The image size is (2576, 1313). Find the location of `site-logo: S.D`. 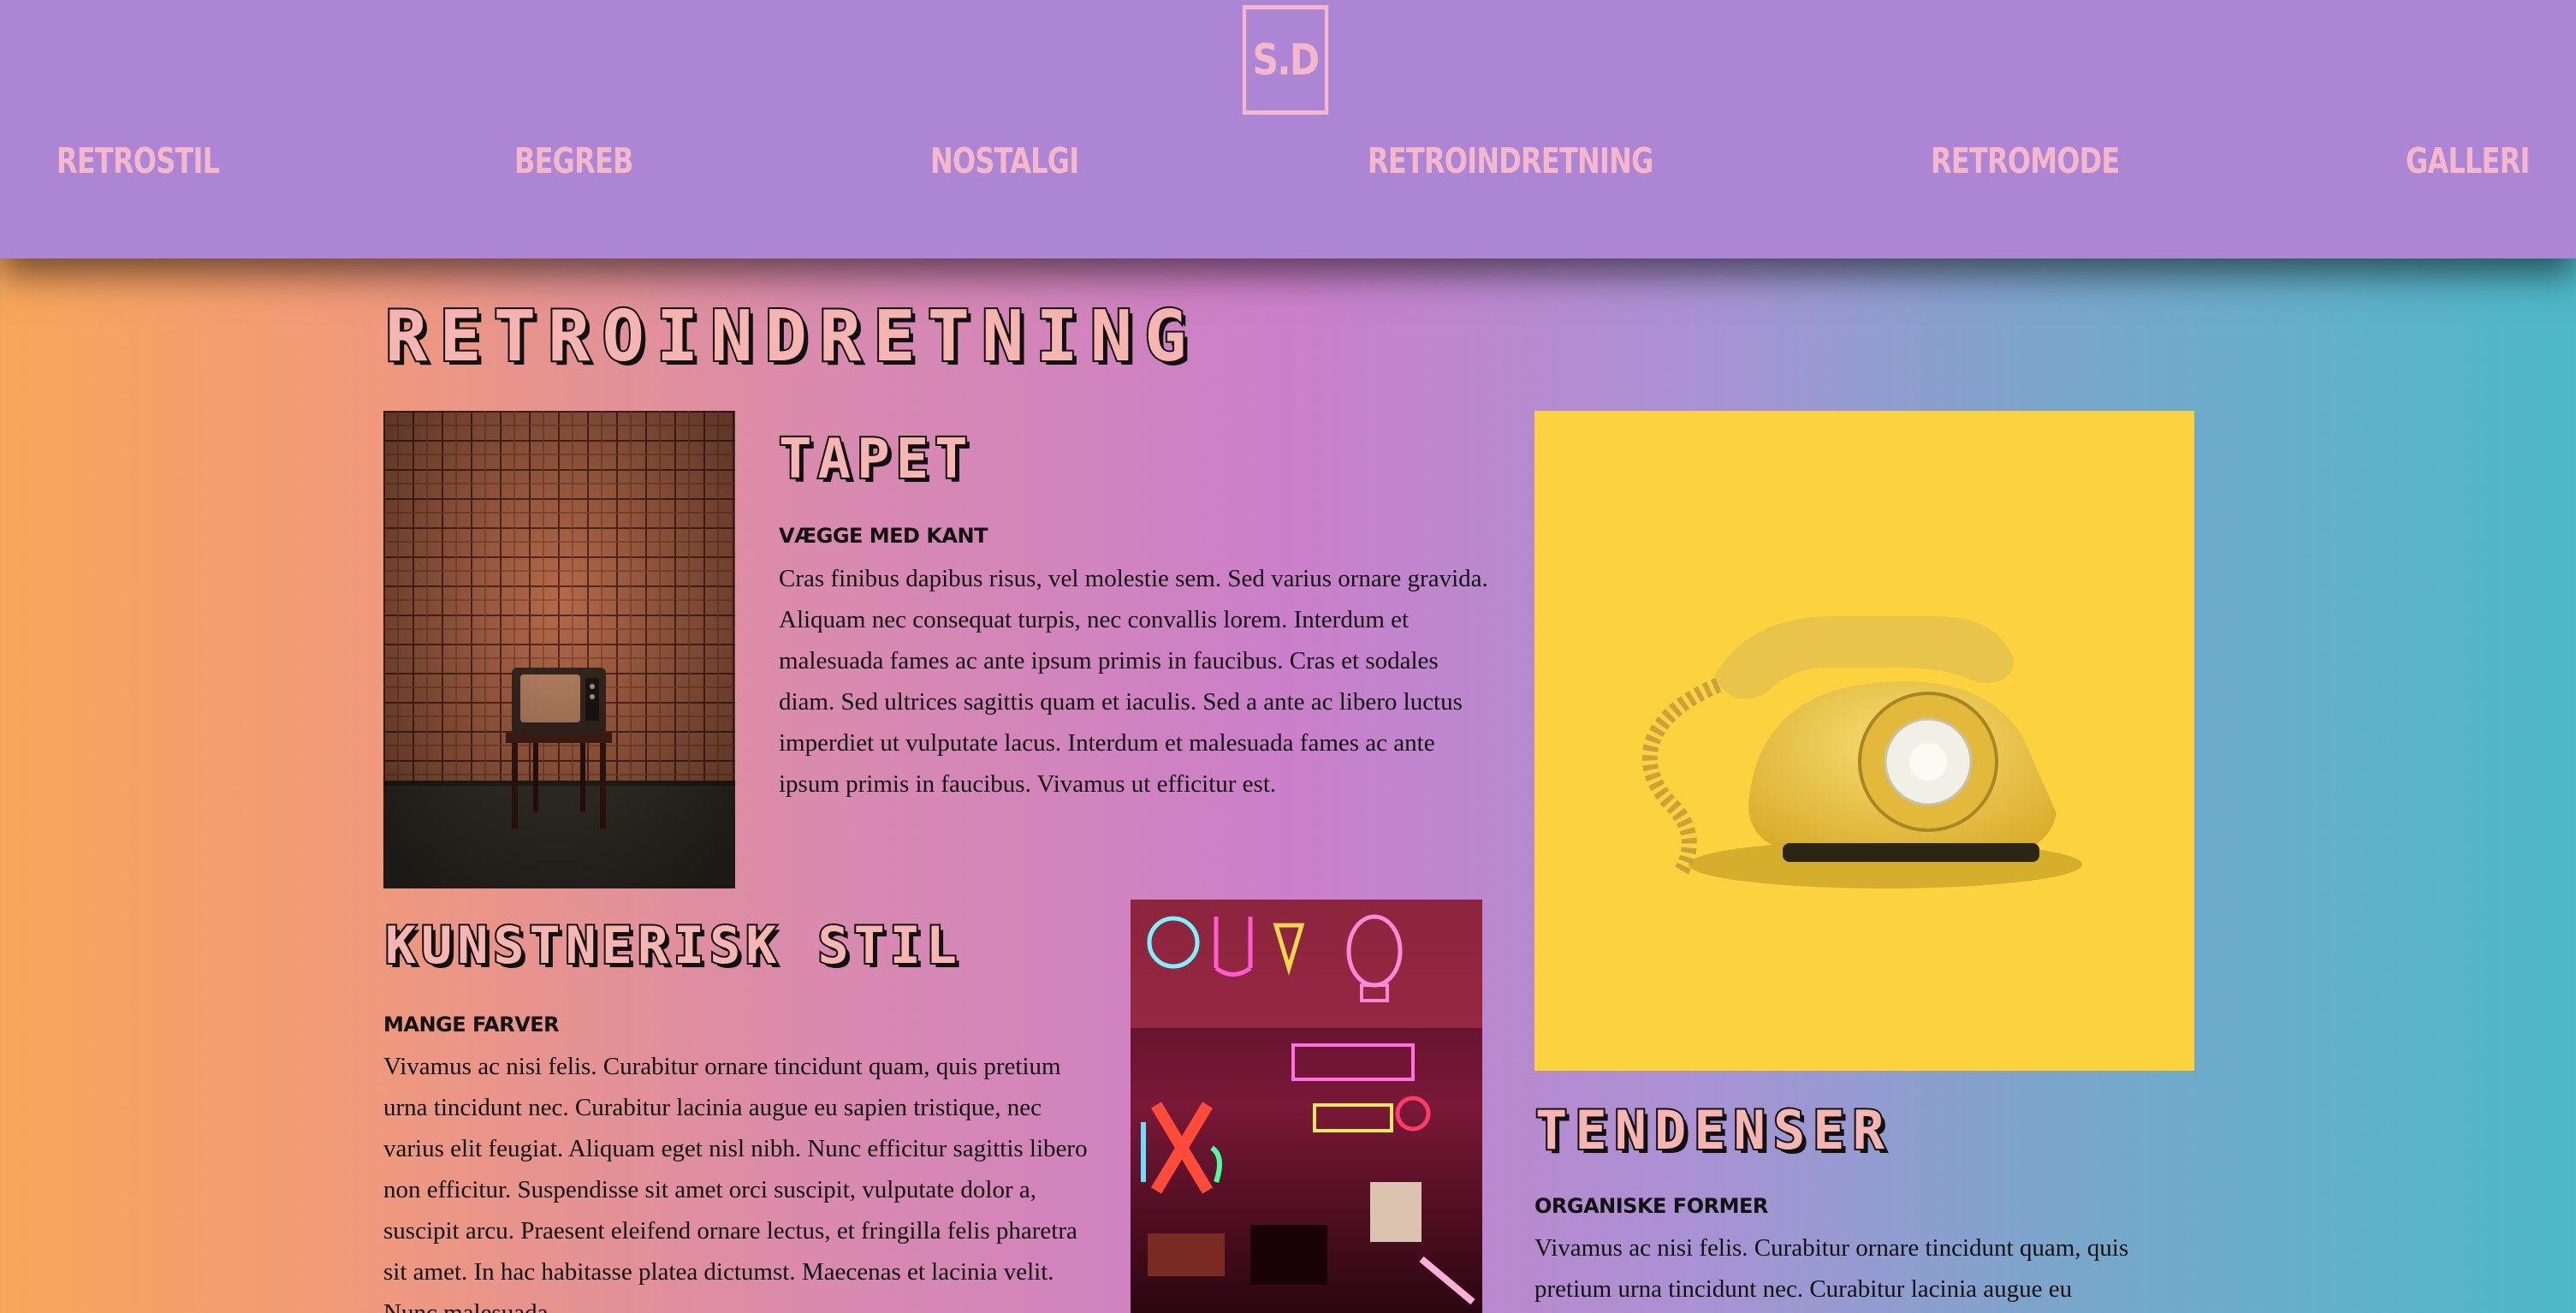

site-logo: S.D is located at coordinates (1285, 60).